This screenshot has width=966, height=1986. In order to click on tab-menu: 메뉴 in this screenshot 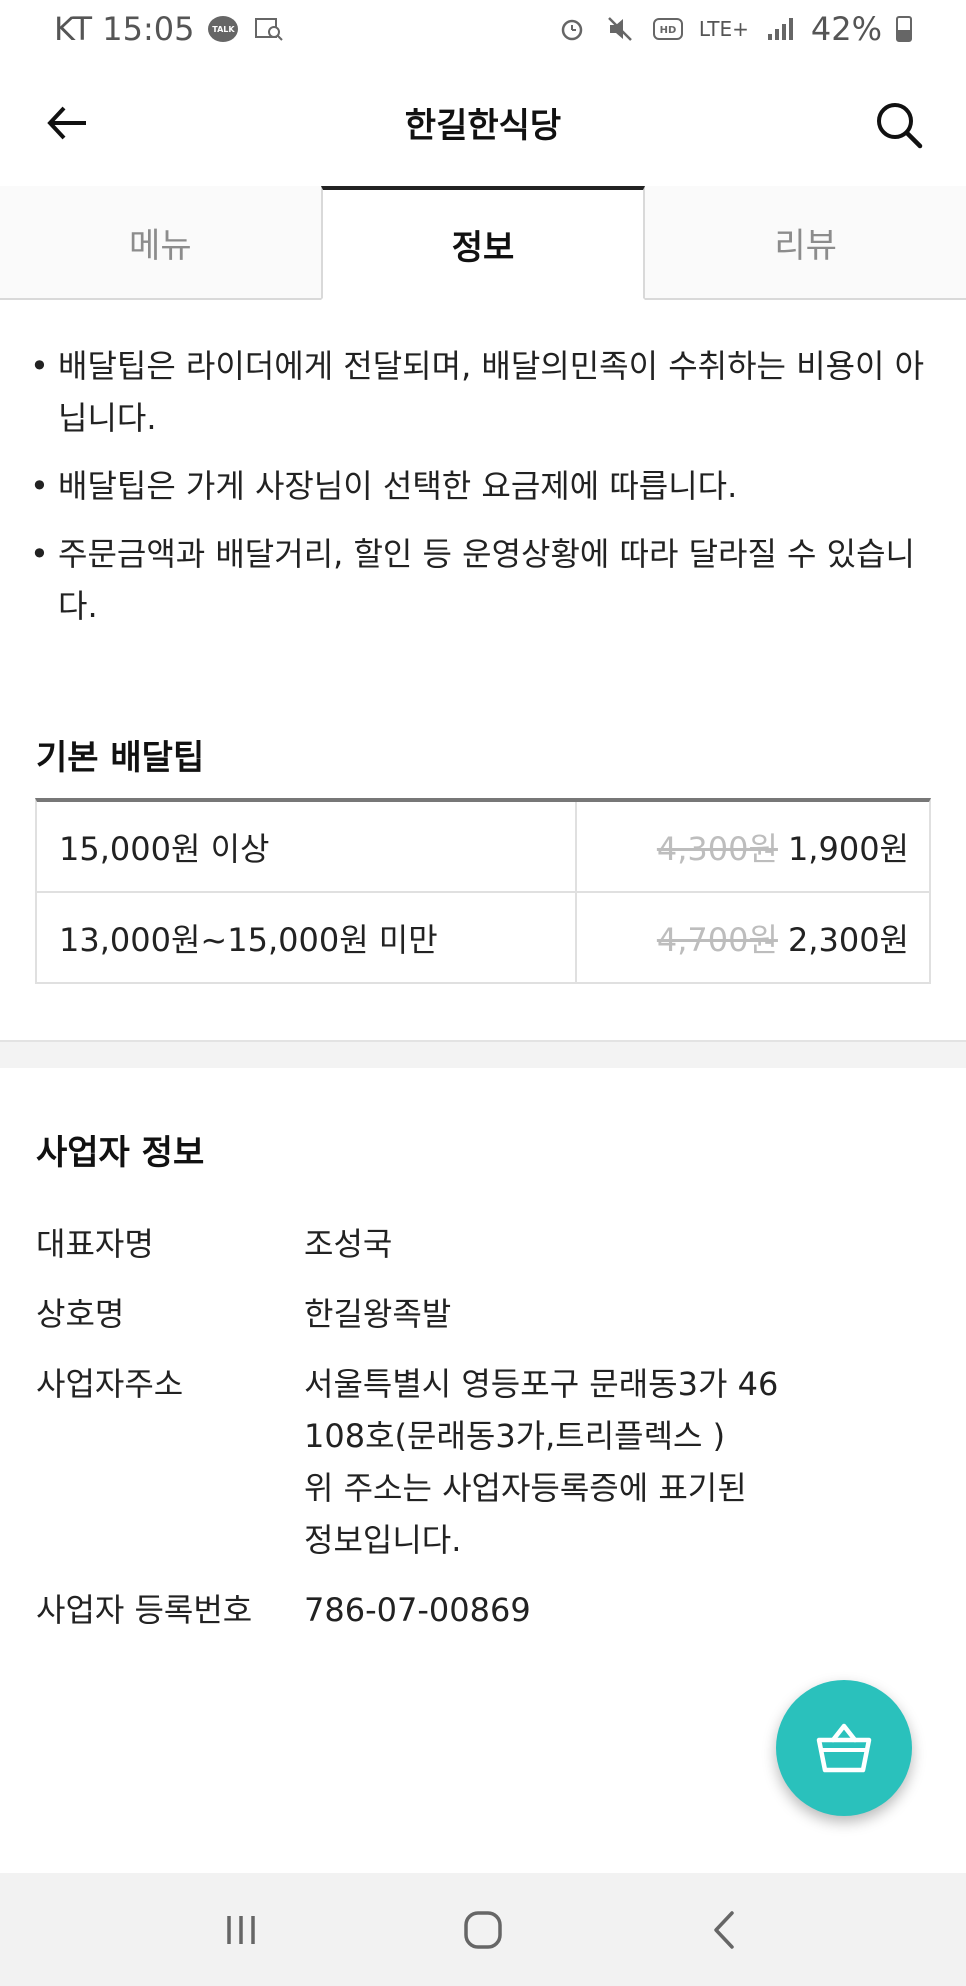, I will do `click(160, 242)`.